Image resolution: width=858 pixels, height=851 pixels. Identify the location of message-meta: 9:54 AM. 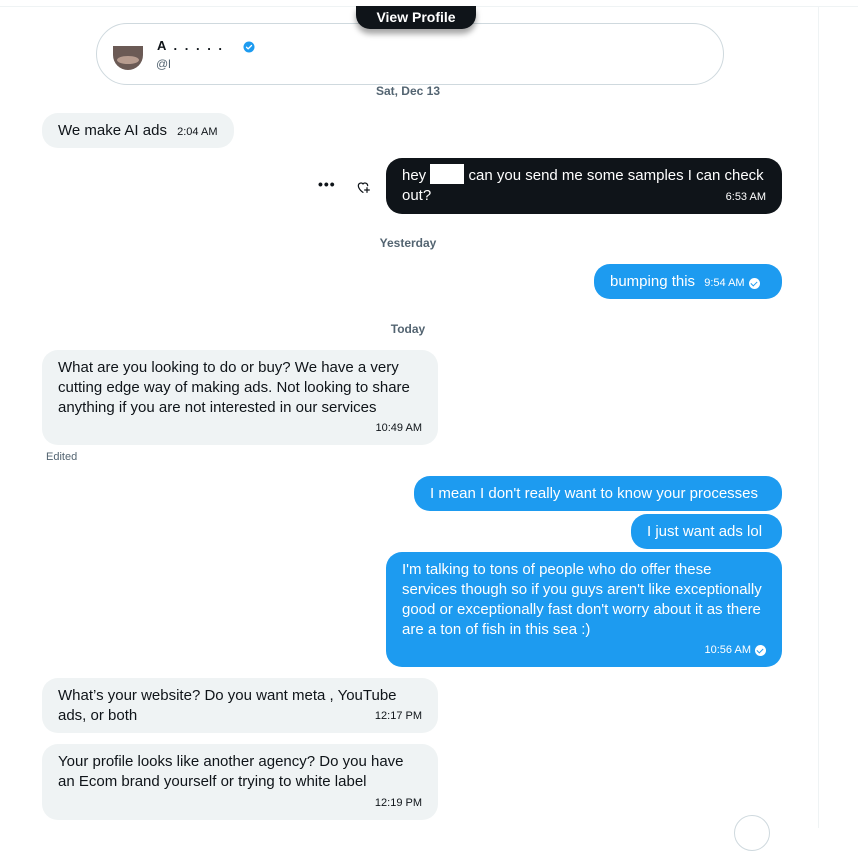
(732, 283).